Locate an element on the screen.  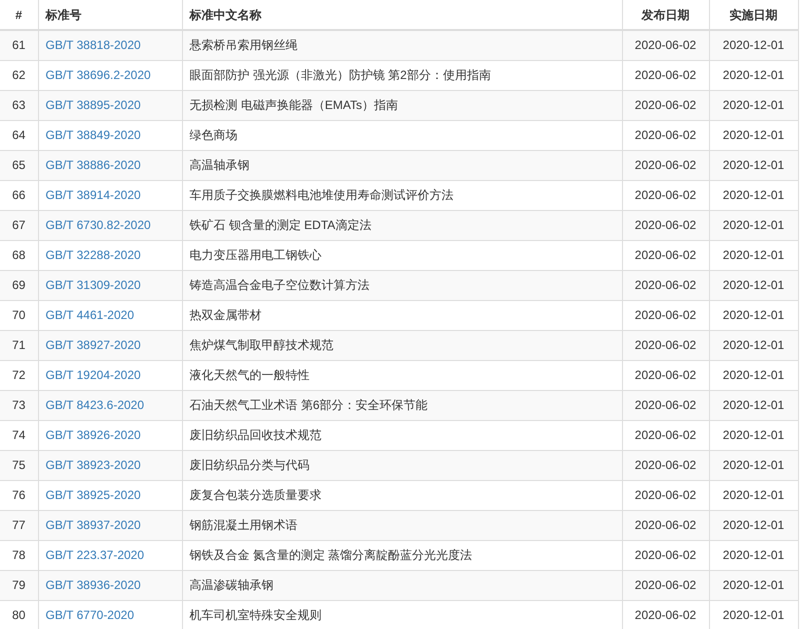
table-cell: 废复合包装分选质量要求 is located at coordinates (402, 495).